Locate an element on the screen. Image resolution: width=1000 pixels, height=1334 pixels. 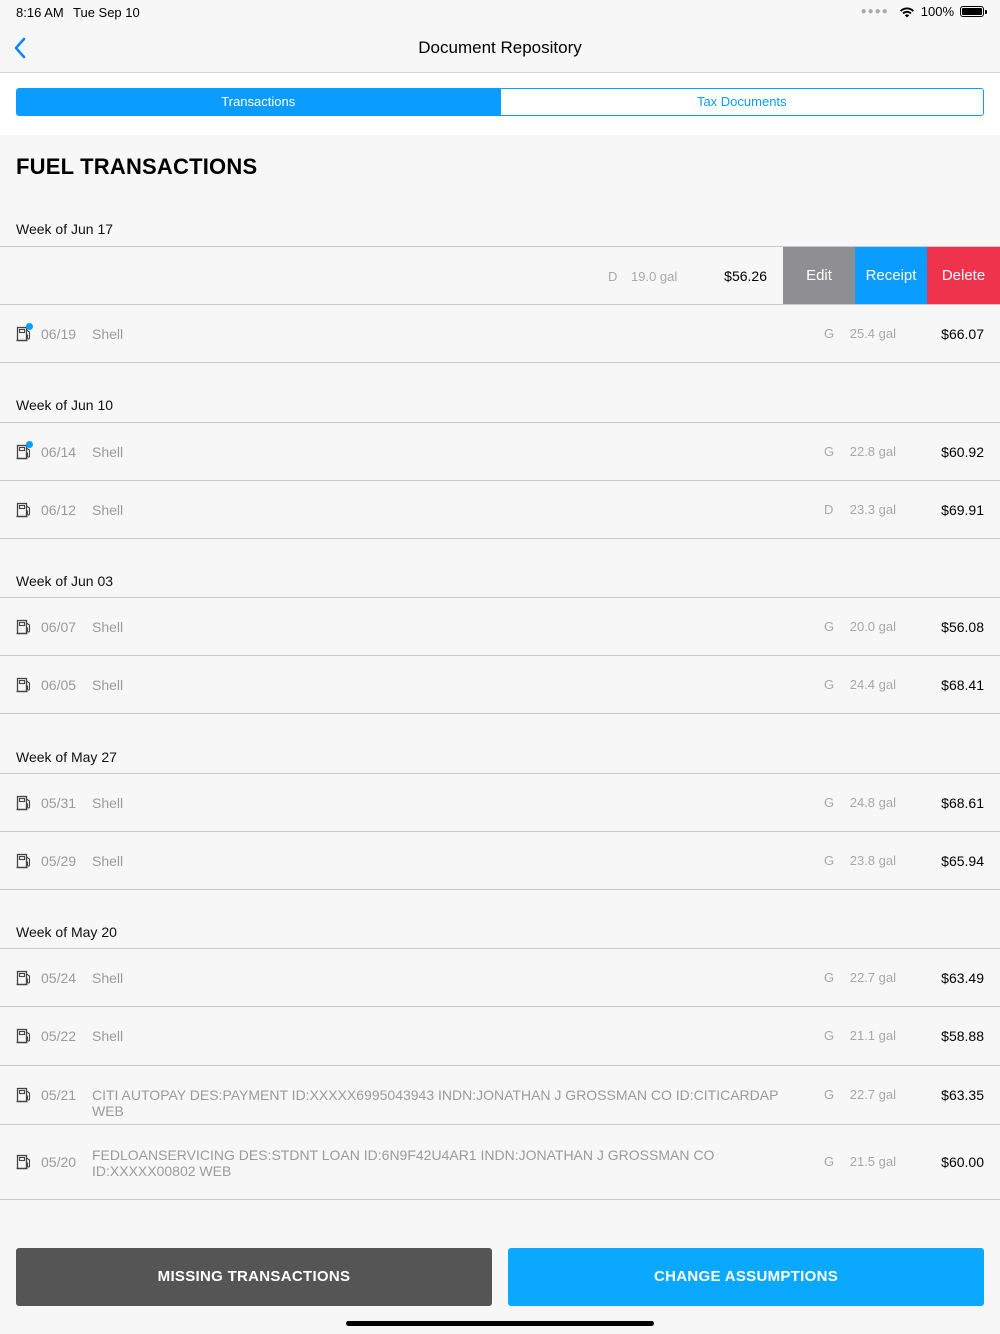
battery-percent: 100% is located at coordinates (937, 11).